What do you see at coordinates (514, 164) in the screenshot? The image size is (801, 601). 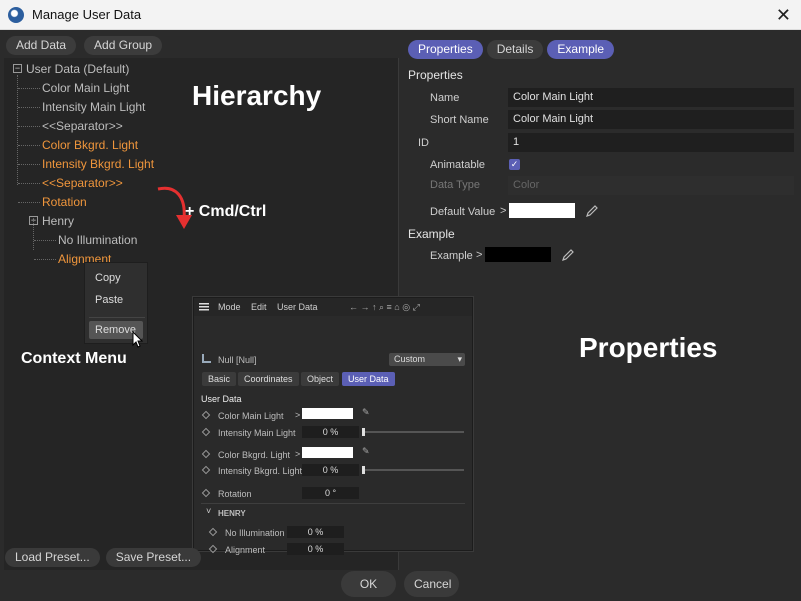 I see `animatable-checkbox: ✓` at bounding box center [514, 164].